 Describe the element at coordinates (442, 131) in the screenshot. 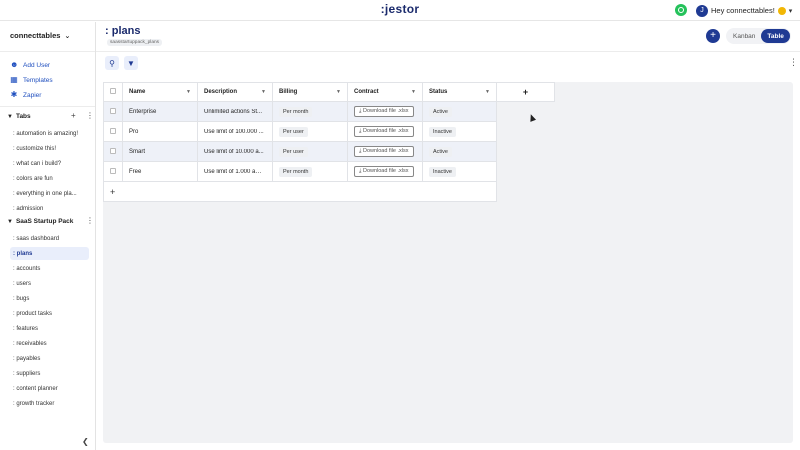

I see `status-badge: Inactive` at that location.